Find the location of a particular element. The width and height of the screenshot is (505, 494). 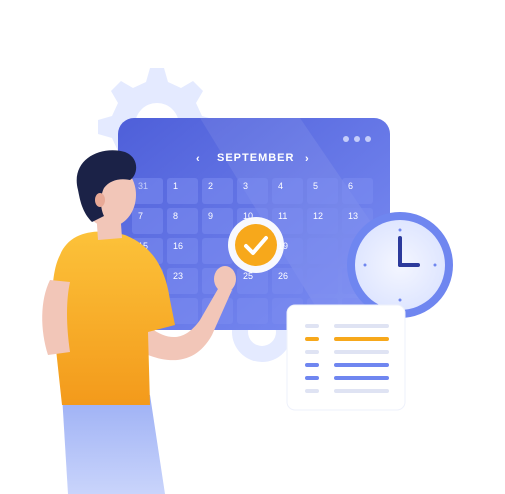

task-list-card is located at coordinates (346, 357).